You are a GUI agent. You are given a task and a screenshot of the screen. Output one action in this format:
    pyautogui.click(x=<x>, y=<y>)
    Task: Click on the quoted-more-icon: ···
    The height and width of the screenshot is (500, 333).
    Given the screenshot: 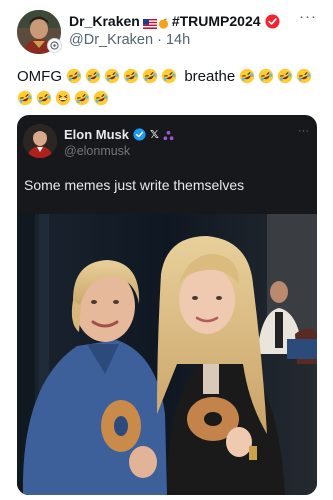 What is the action you would take?
    pyautogui.click(x=303, y=131)
    